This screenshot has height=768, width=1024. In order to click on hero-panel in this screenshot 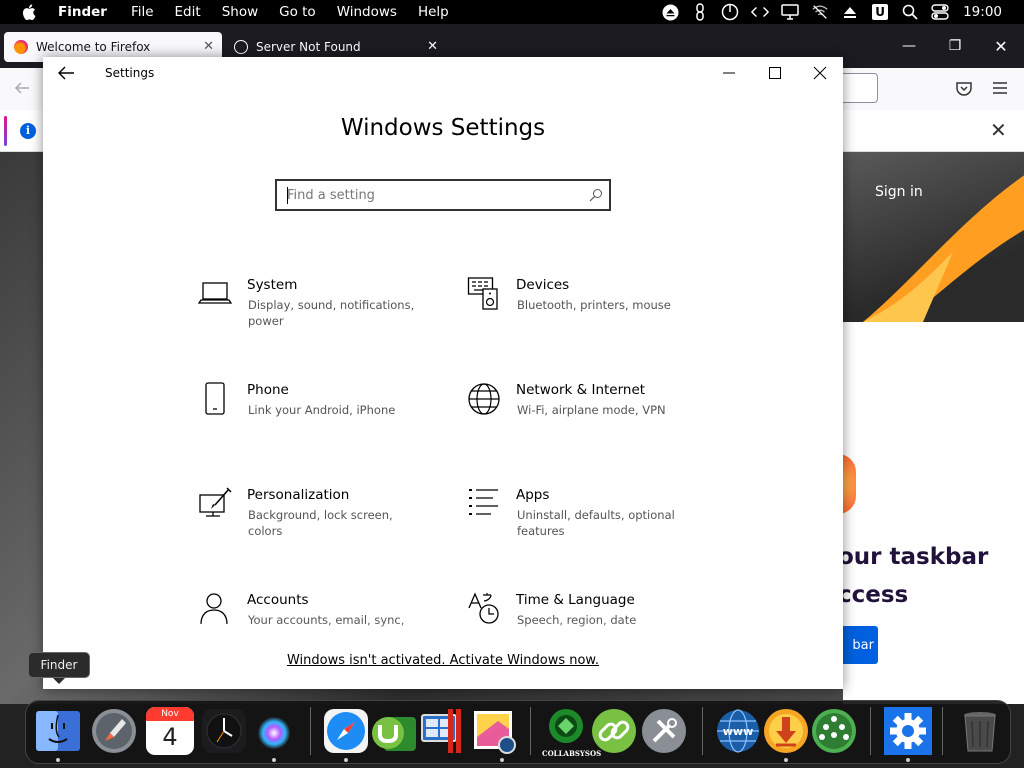, I will do `click(933, 428)`.